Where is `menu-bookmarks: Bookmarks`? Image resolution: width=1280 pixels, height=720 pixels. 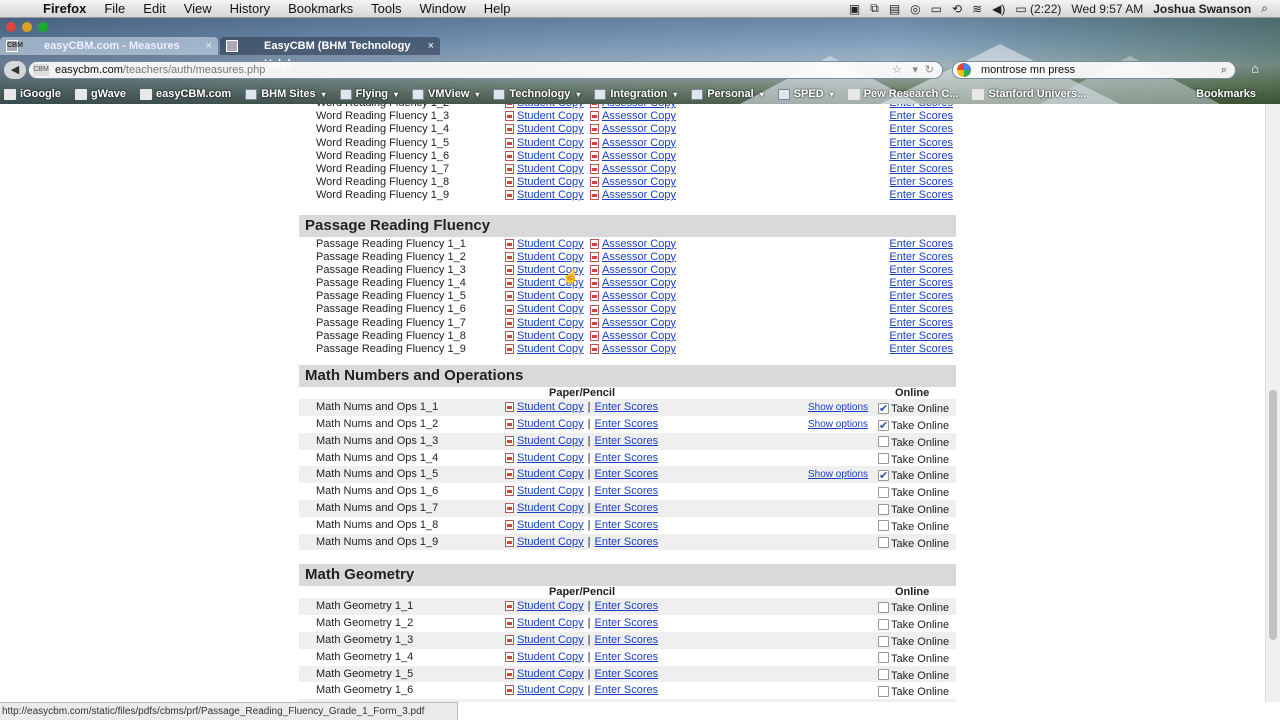
menu-bookmarks: Bookmarks is located at coordinates (320, 9).